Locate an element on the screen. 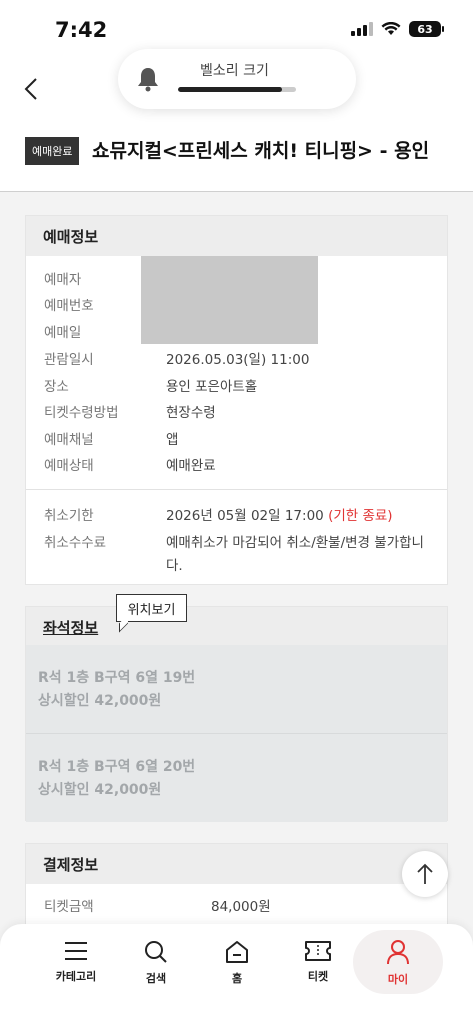 Image resolution: width=473 pixels, height=1024 pixels. chevron-left-icon is located at coordinates (30, 89).